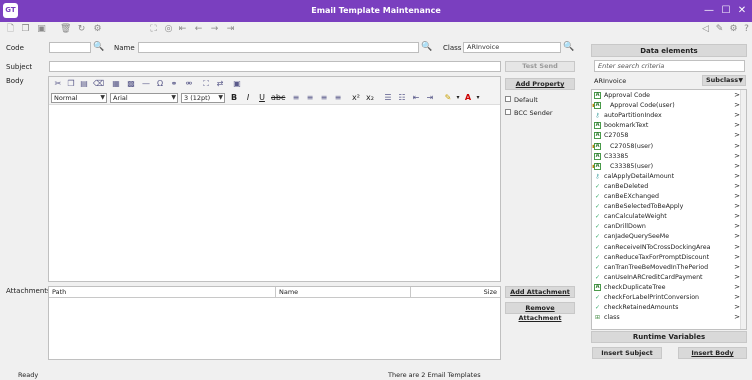 The height and width of the screenshot is (380, 752). Describe the element at coordinates (666, 288) in the screenshot. I see `data-element-item: AcheckDuplicateTree >` at that location.